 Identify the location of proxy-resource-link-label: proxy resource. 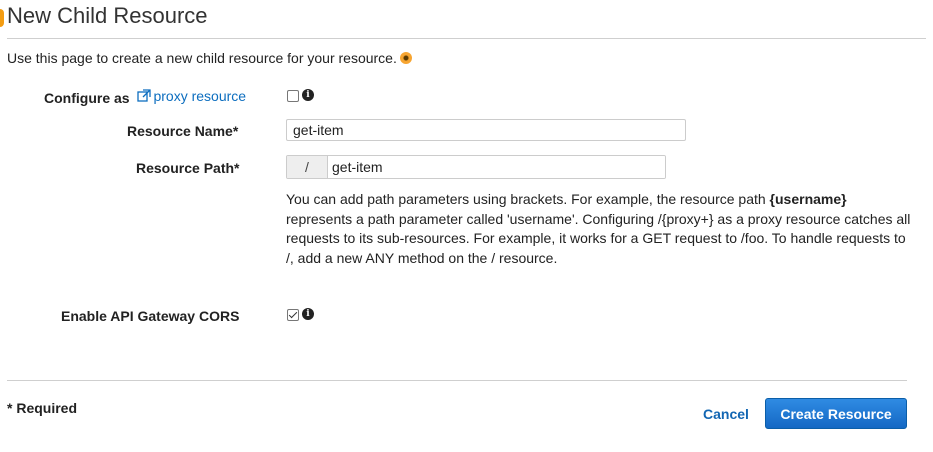
(200, 96).